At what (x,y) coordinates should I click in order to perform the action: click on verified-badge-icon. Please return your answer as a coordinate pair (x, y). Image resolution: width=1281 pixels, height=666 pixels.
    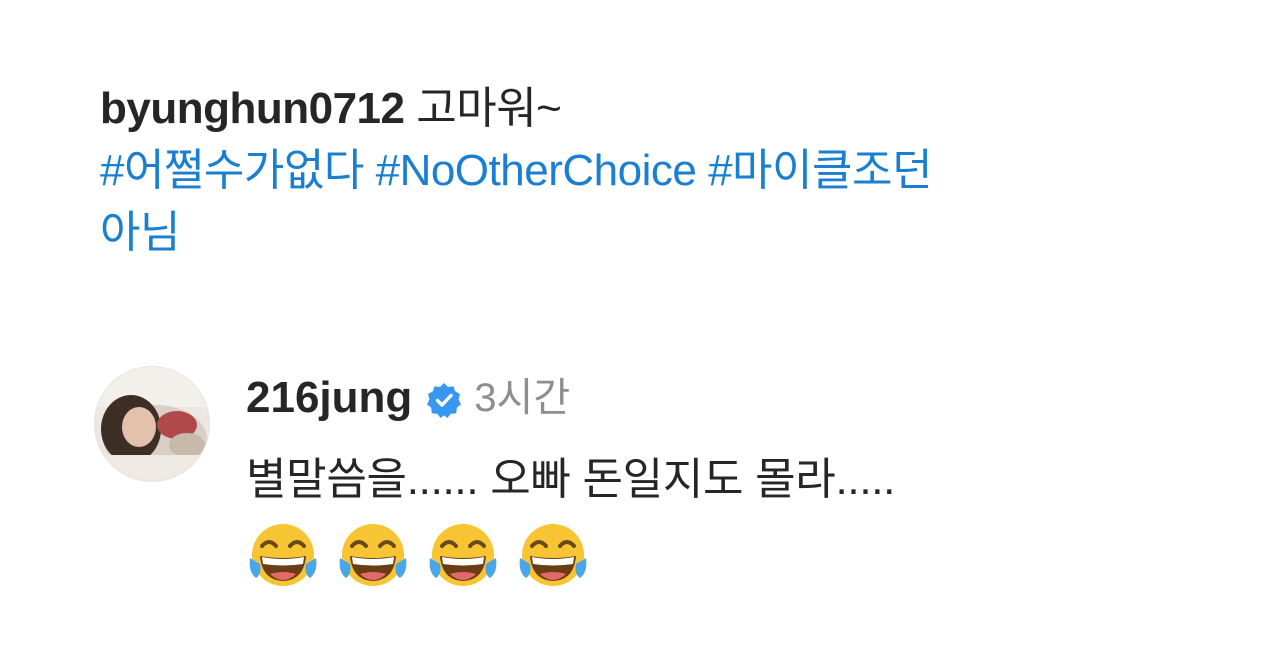
    Looking at the image, I should click on (444, 400).